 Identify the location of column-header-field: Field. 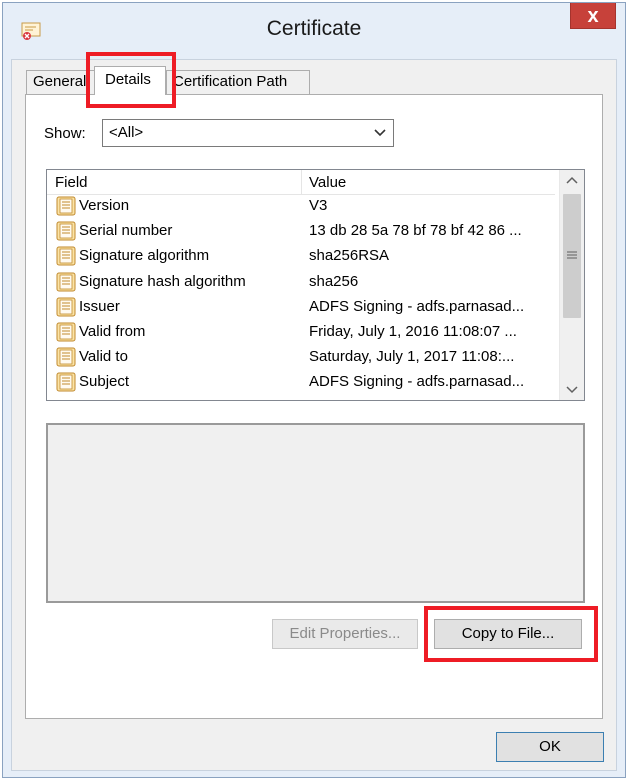
(71, 182).